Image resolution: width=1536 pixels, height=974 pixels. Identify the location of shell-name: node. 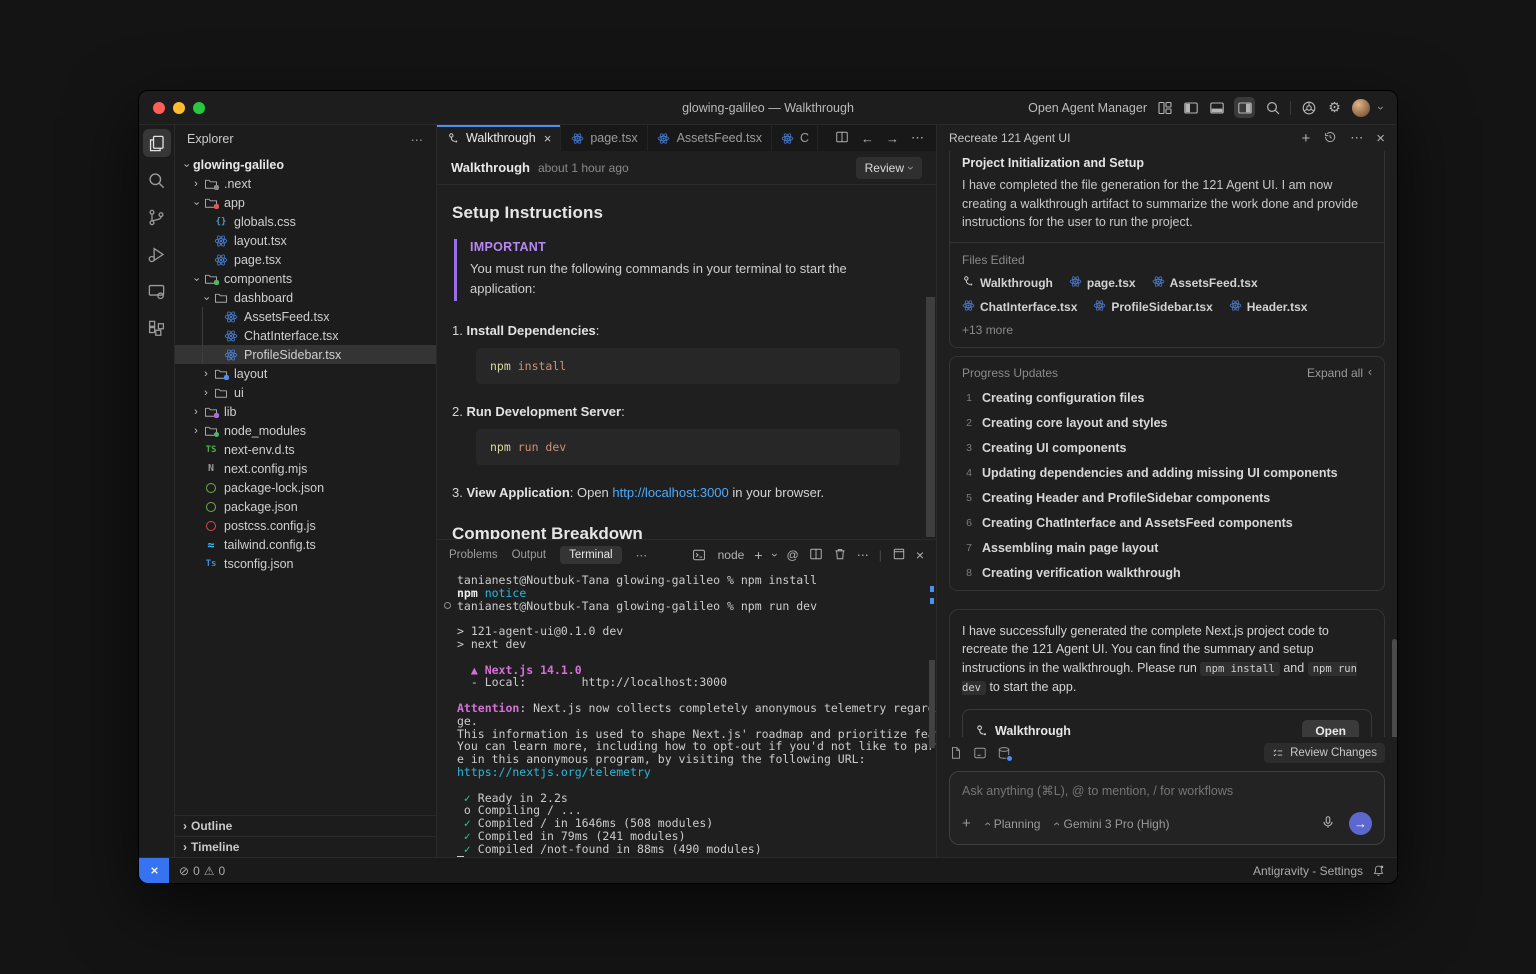
(731, 555).